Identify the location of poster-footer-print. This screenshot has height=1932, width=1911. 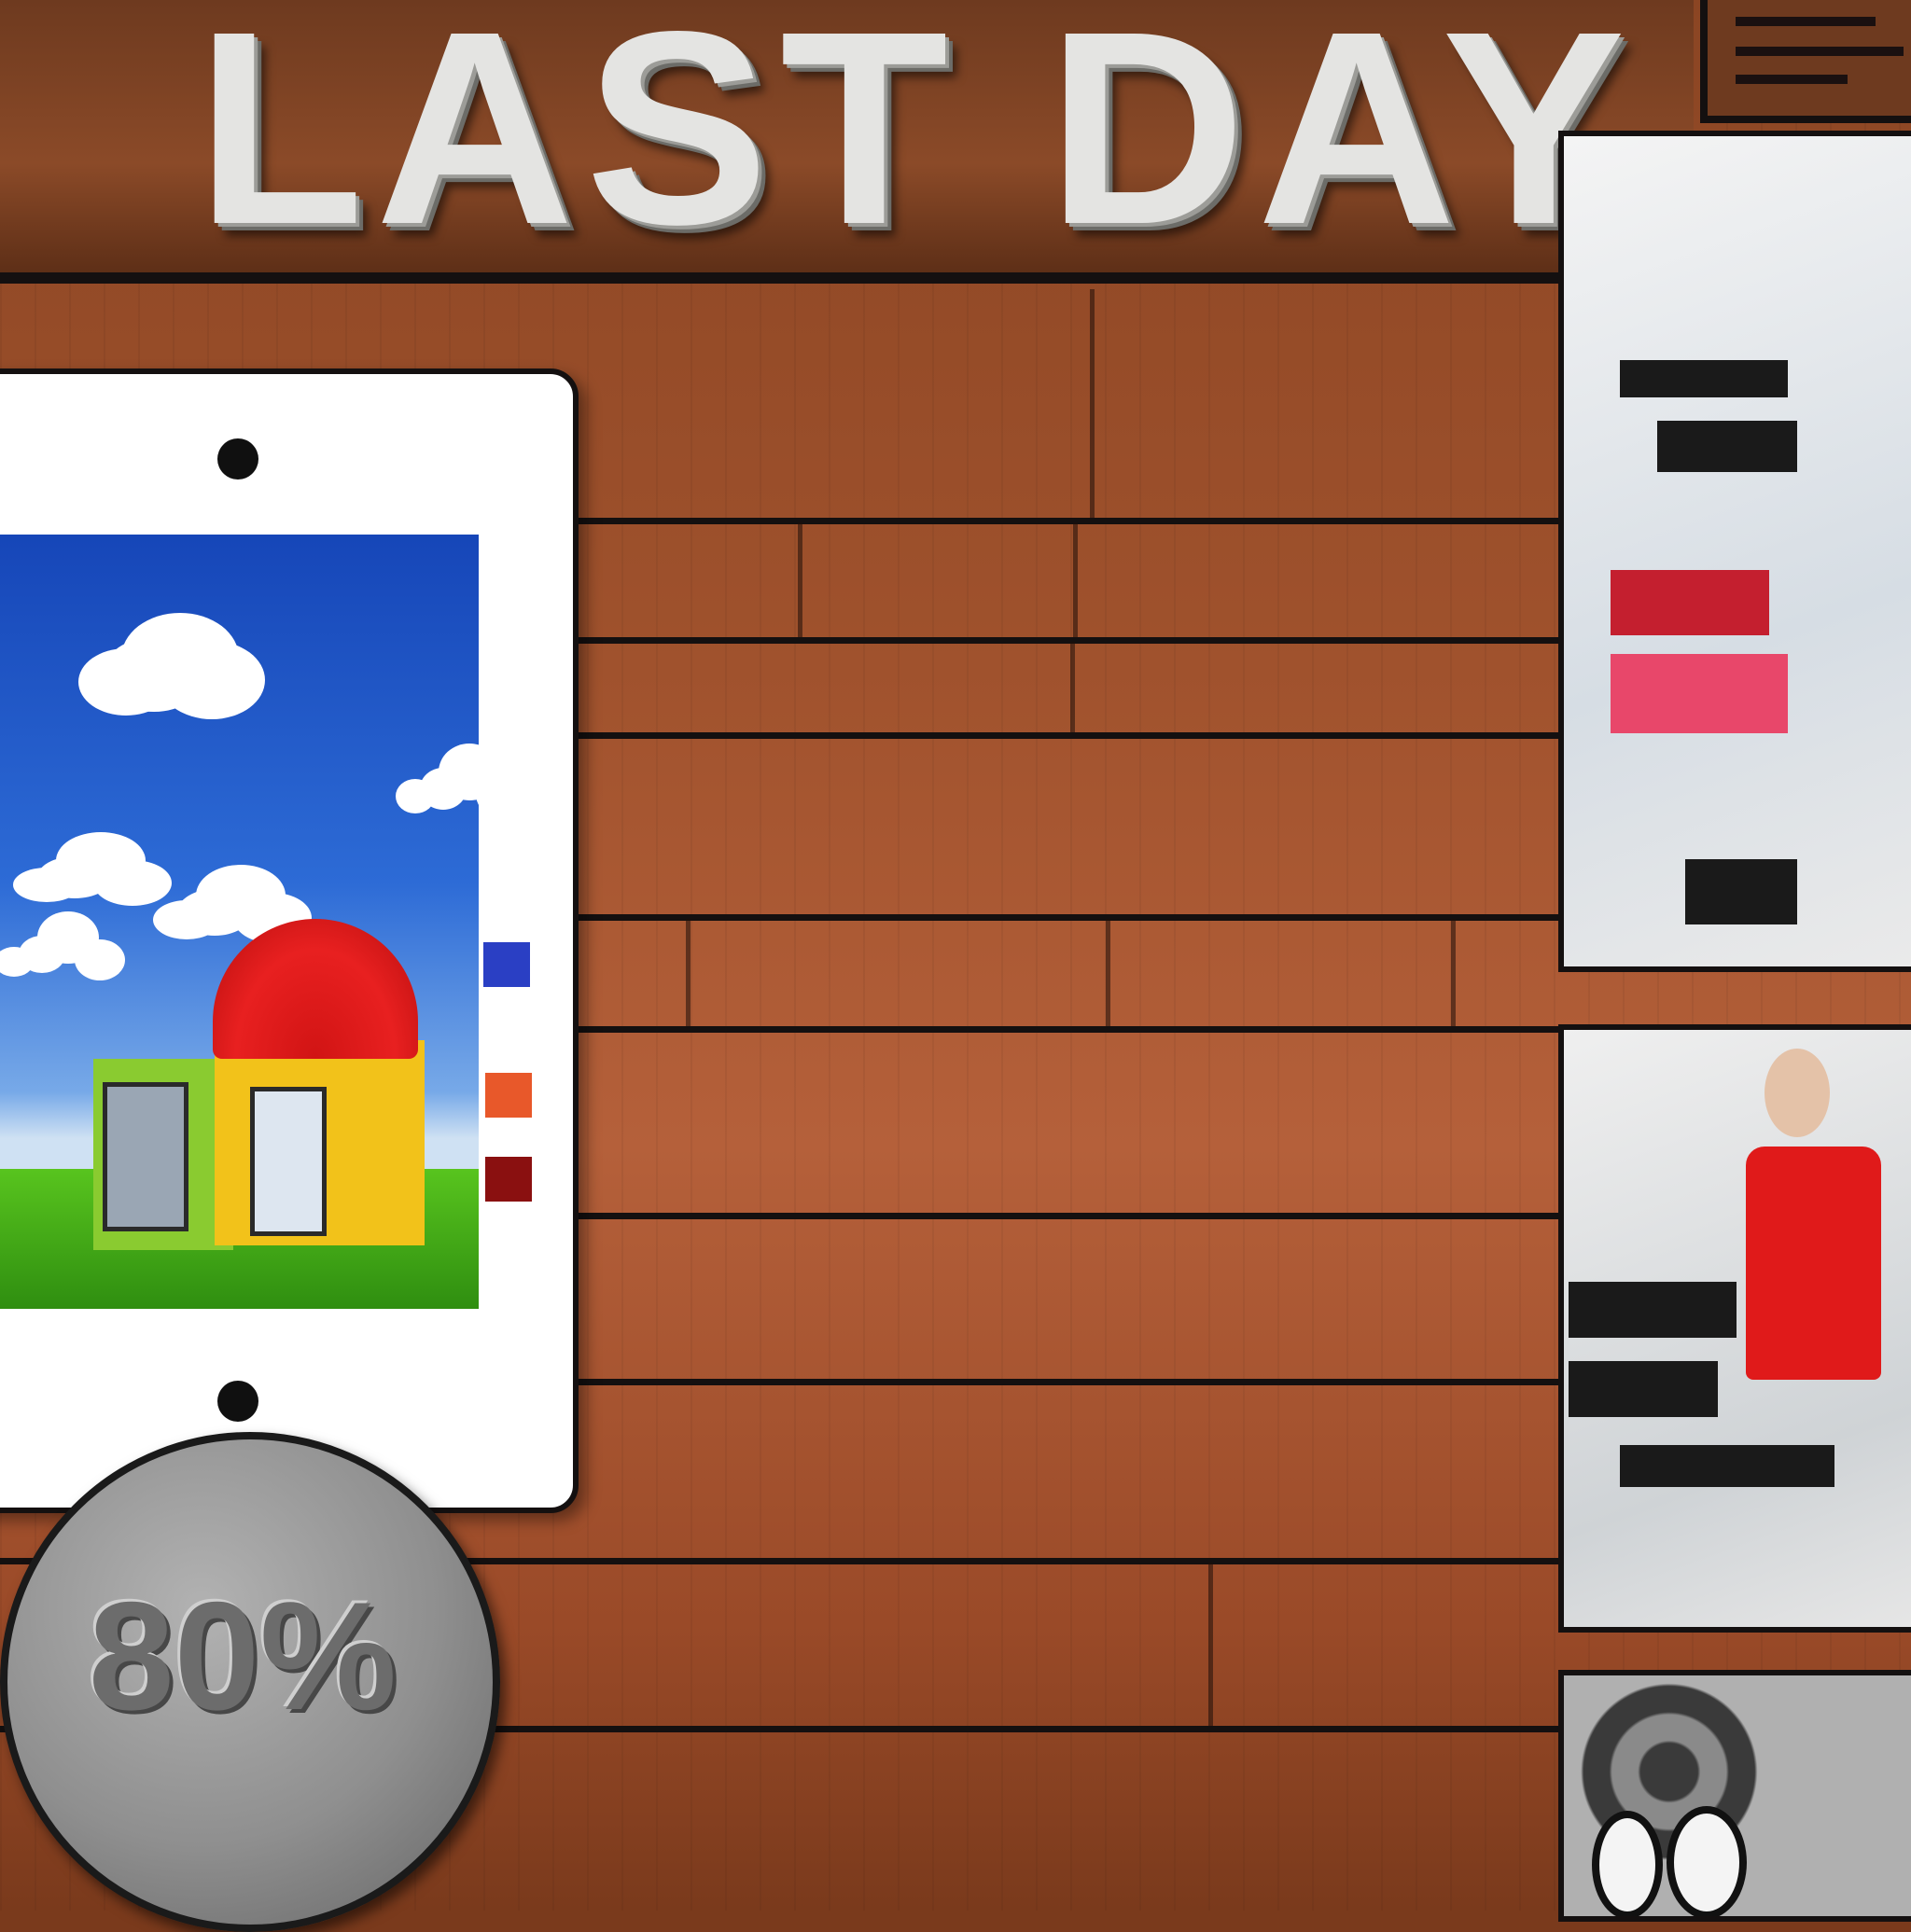
(1727, 1466).